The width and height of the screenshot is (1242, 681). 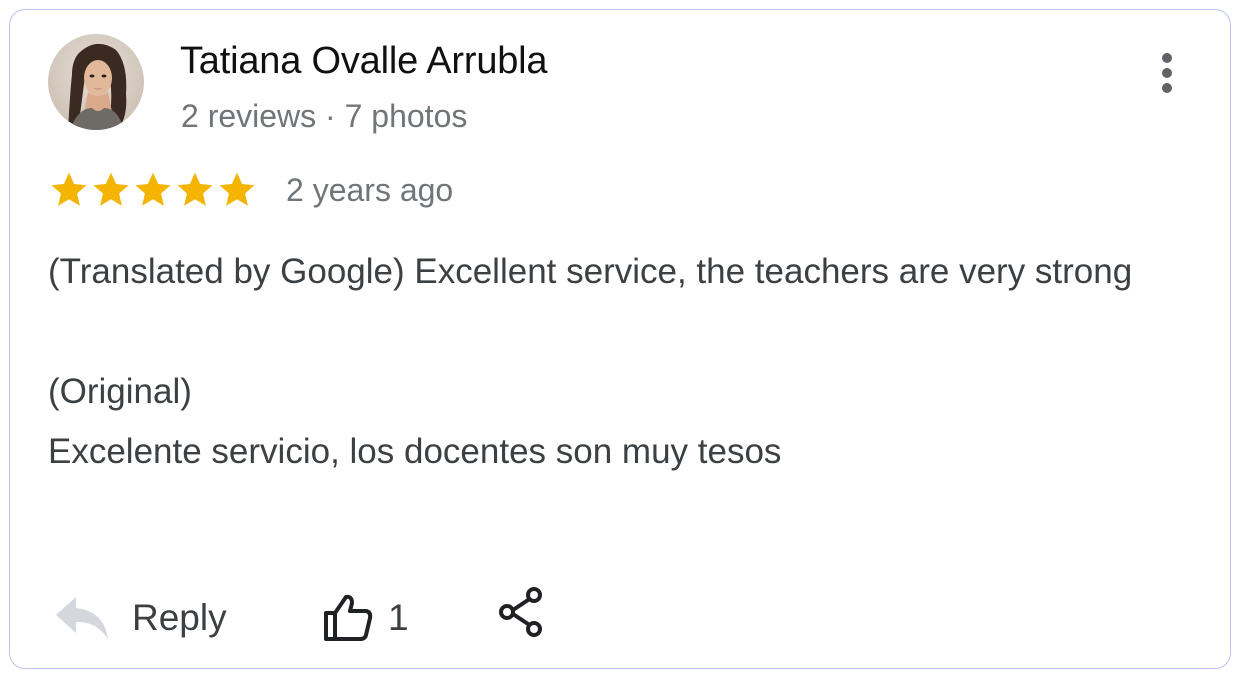 What do you see at coordinates (179, 617) in the screenshot?
I see `reply-label: Reply` at bounding box center [179, 617].